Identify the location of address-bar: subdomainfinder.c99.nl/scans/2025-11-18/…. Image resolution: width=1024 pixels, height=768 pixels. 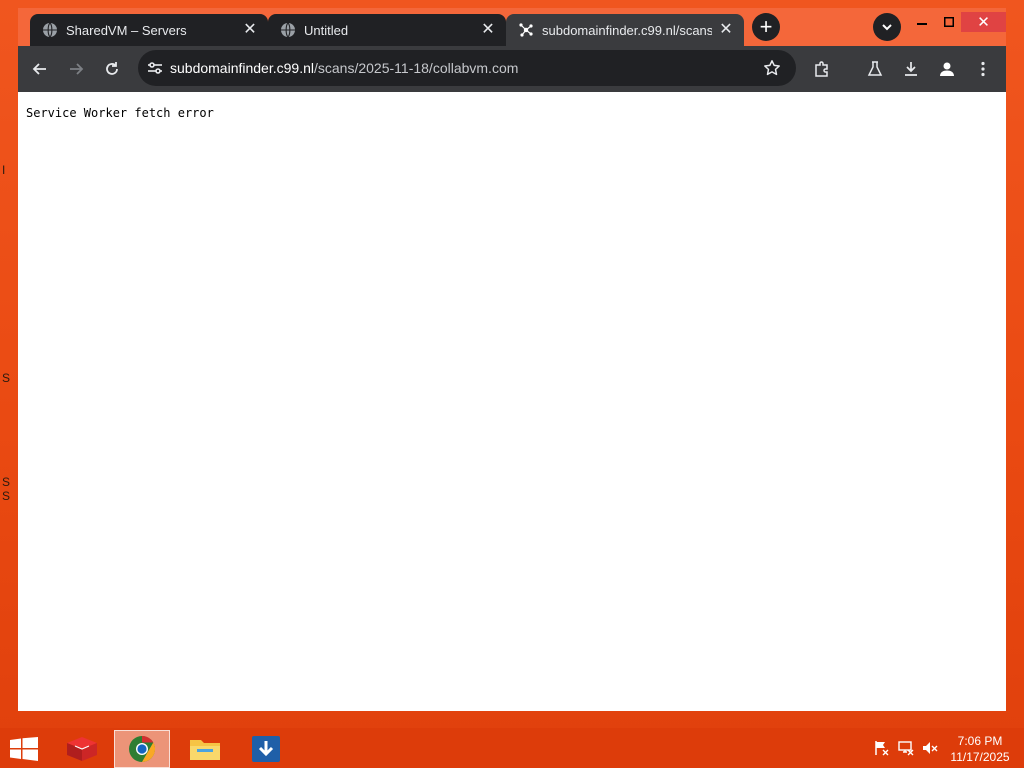
(467, 68).